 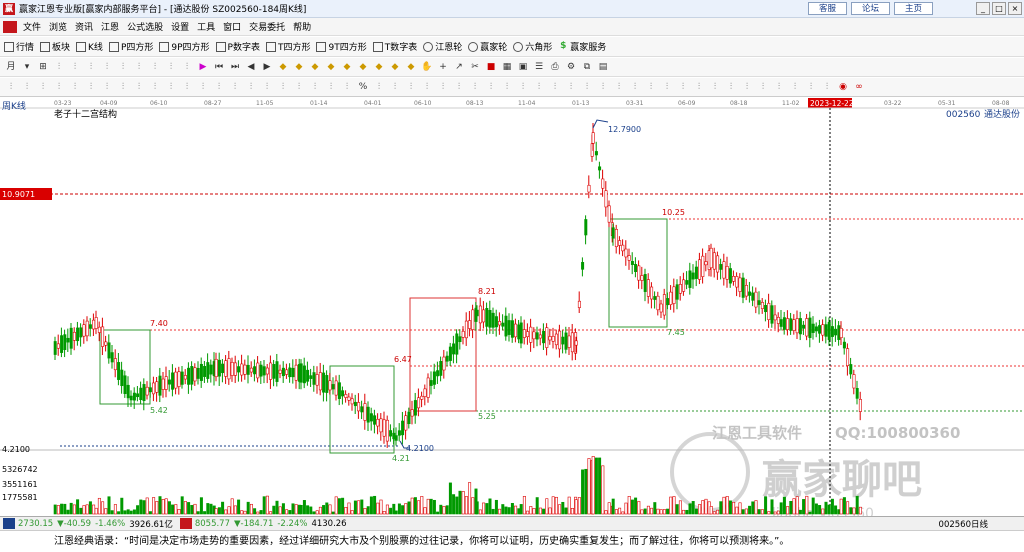 What do you see at coordinates (603, 67) in the screenshot?
I see `export-icon: ▤` at bounding box center [603, 67].